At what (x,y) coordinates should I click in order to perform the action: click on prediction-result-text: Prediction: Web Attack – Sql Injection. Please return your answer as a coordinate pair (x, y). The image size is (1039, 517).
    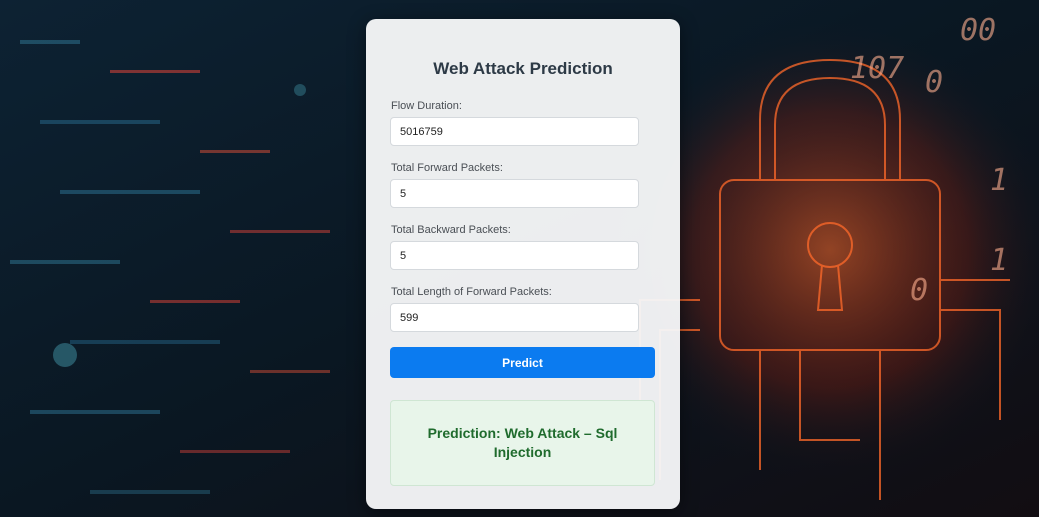
    Looking at the image, I should click on (522, 442).